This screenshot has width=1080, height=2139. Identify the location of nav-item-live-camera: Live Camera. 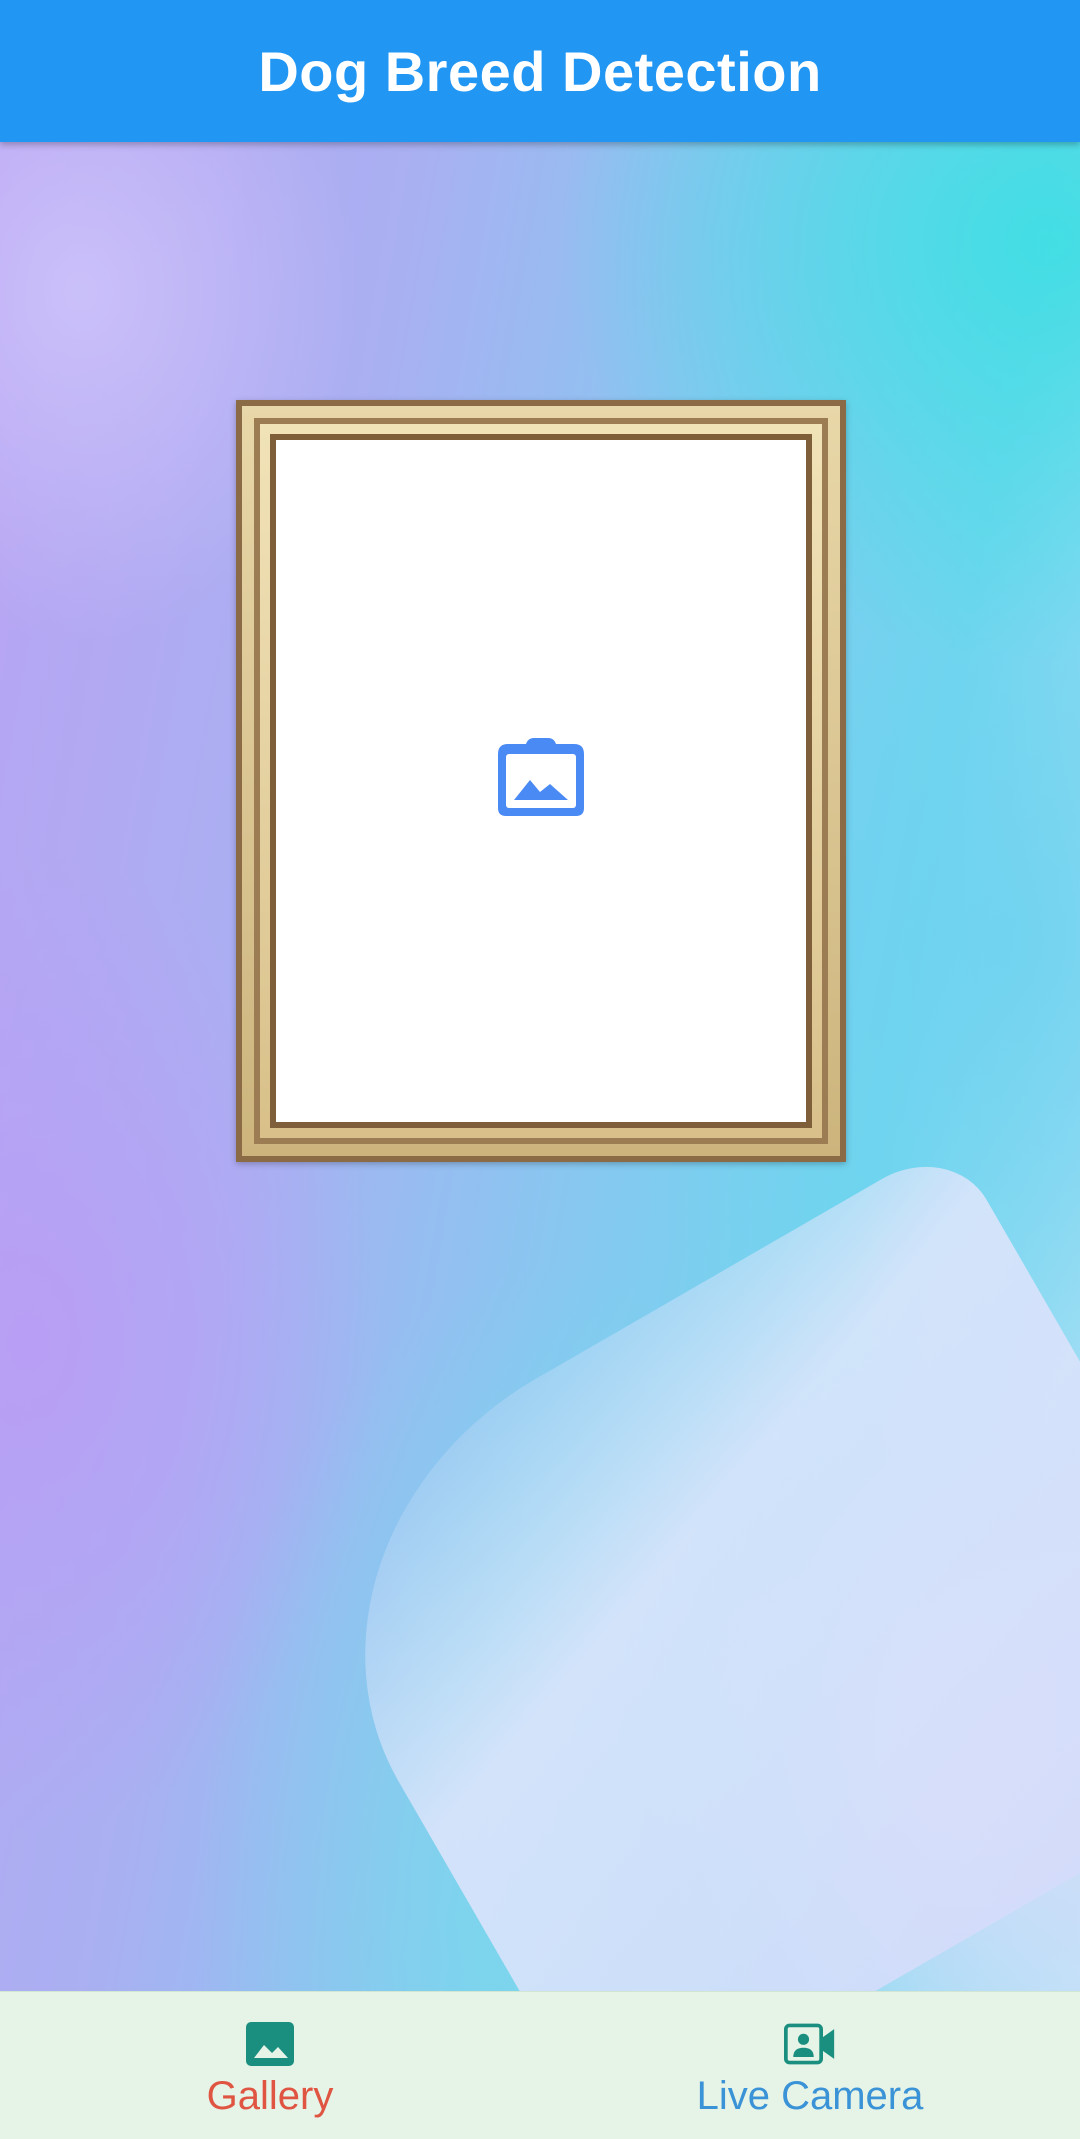
(810, 2065).